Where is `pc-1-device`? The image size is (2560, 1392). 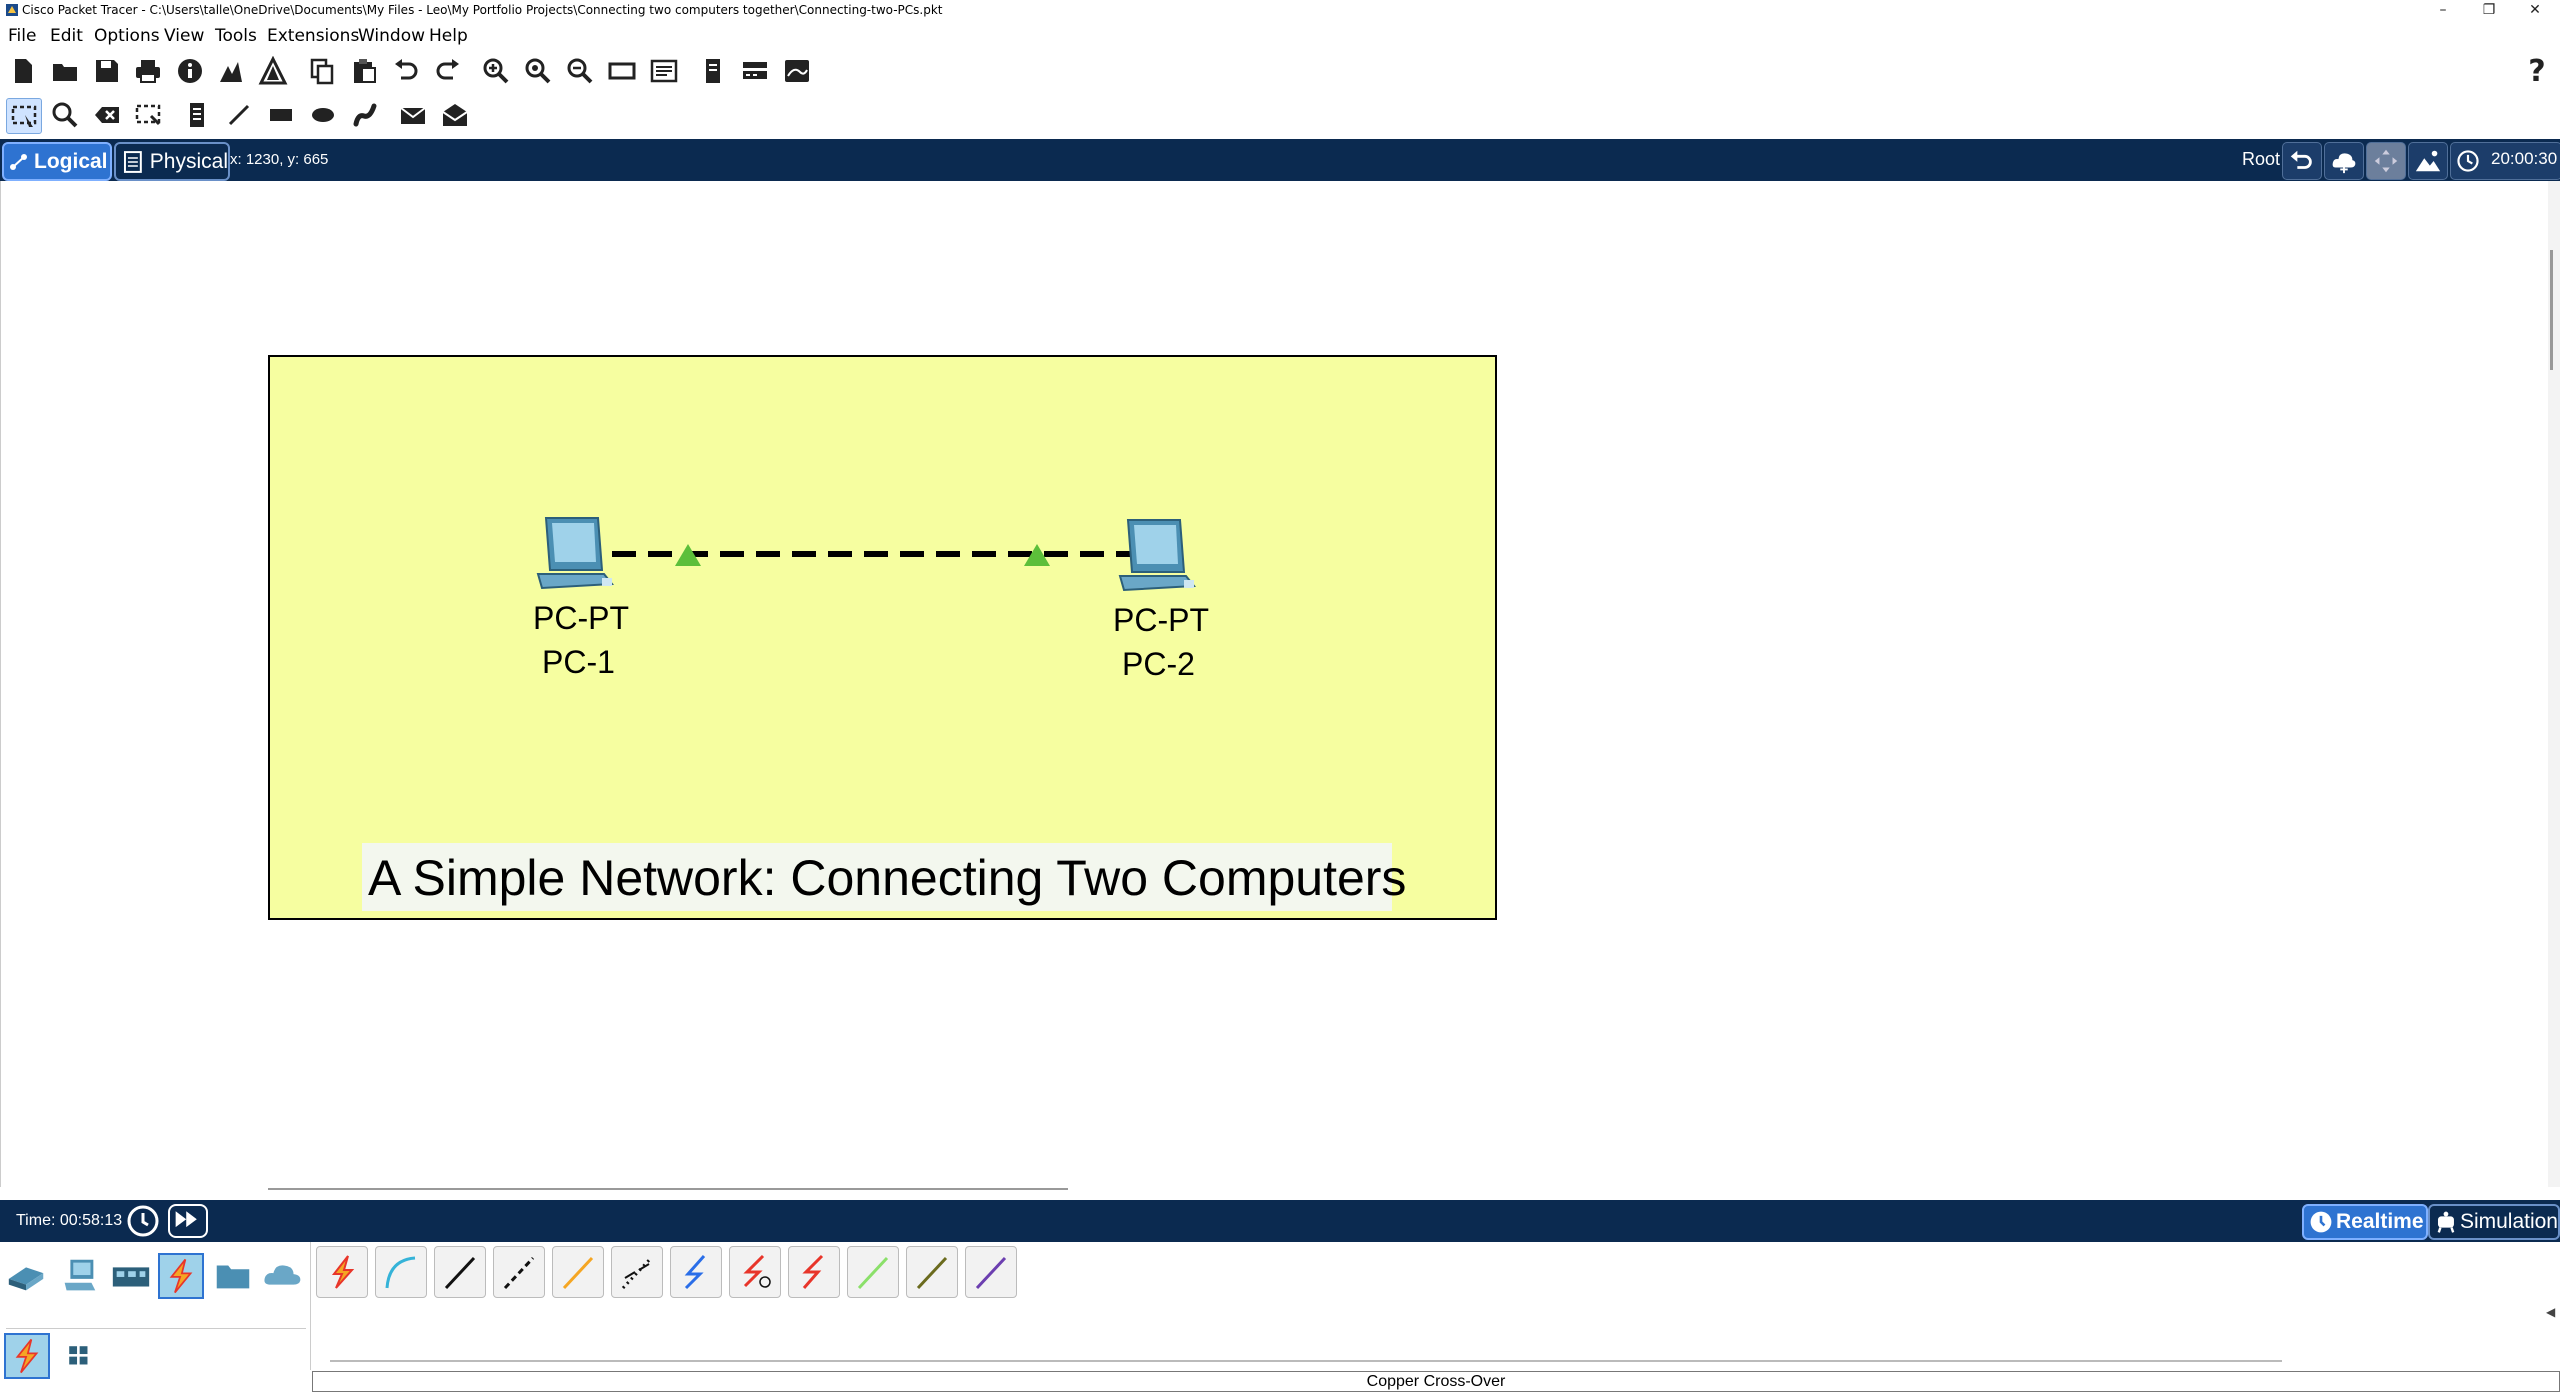 pc-1-device is located at coordinates (574, 553).